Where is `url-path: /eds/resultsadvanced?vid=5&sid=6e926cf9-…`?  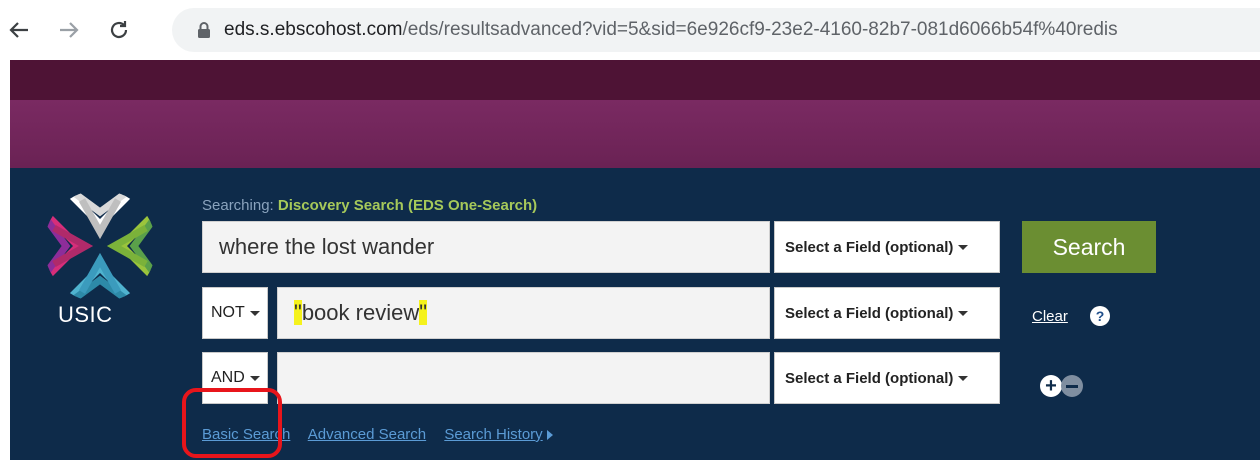
url-path: /eds/resultsadvanced?vid=5&sid=6e926cf9-… is located at coordinates (760, 29).